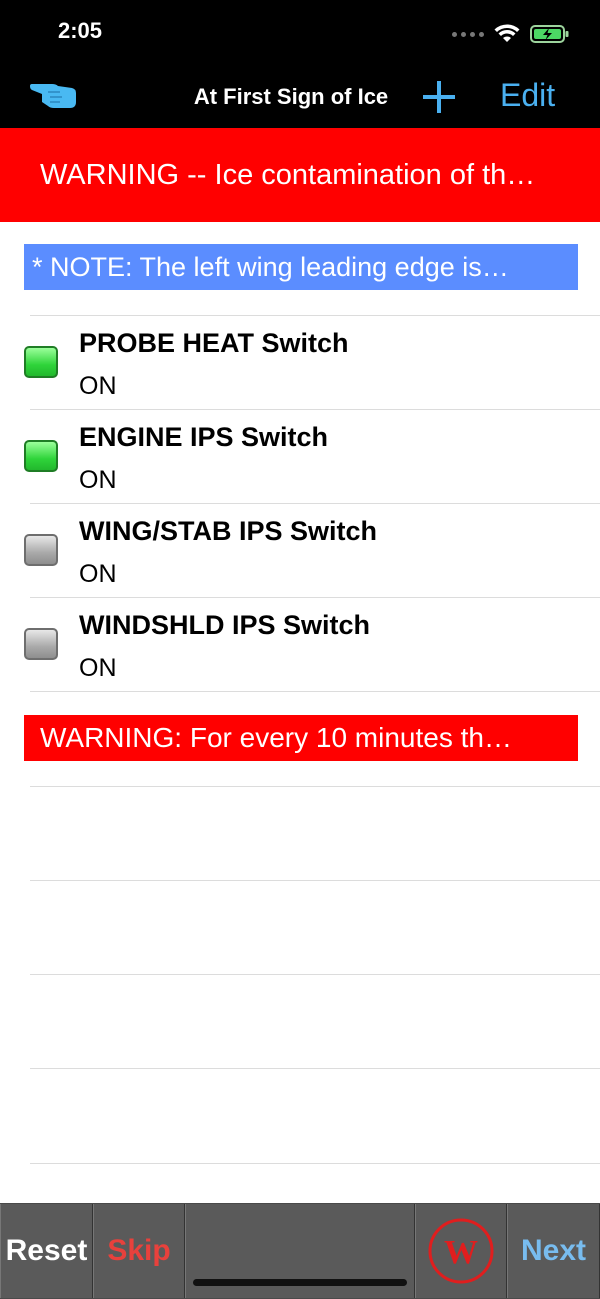  What do you see at coordinates (291, 96) in the screenshot?
I see `nav-title: At First Sign of Ice` at bounding box center [291, 96].